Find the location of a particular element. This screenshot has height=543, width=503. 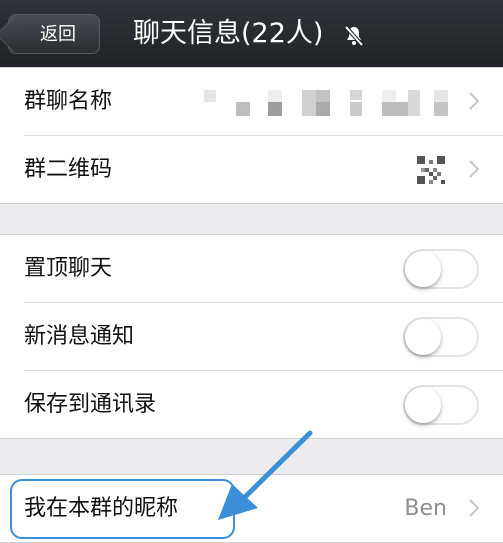

navigation-bar: 返回 聊天信息(22人) is located at coordinates (251, 36).